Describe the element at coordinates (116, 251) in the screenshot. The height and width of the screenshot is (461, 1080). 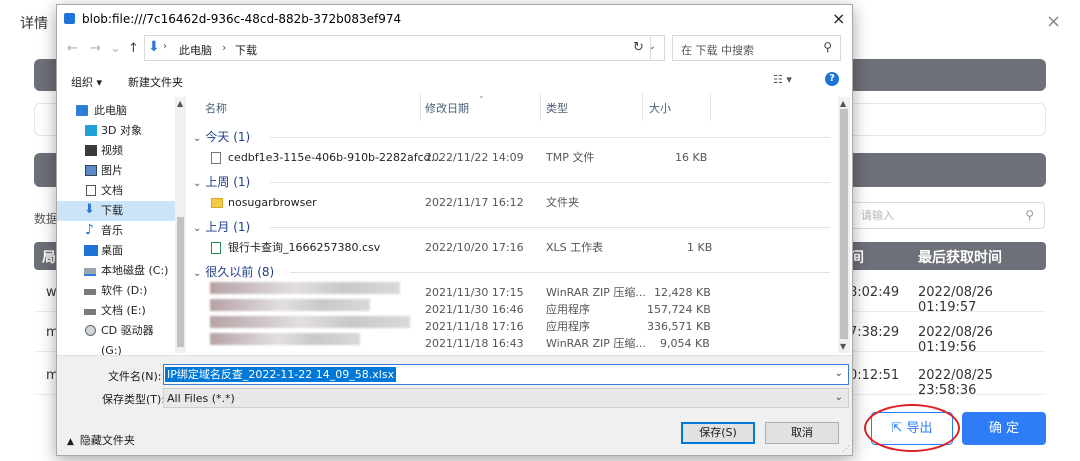
I see `tree-item-desktop: 桌面` at that location.